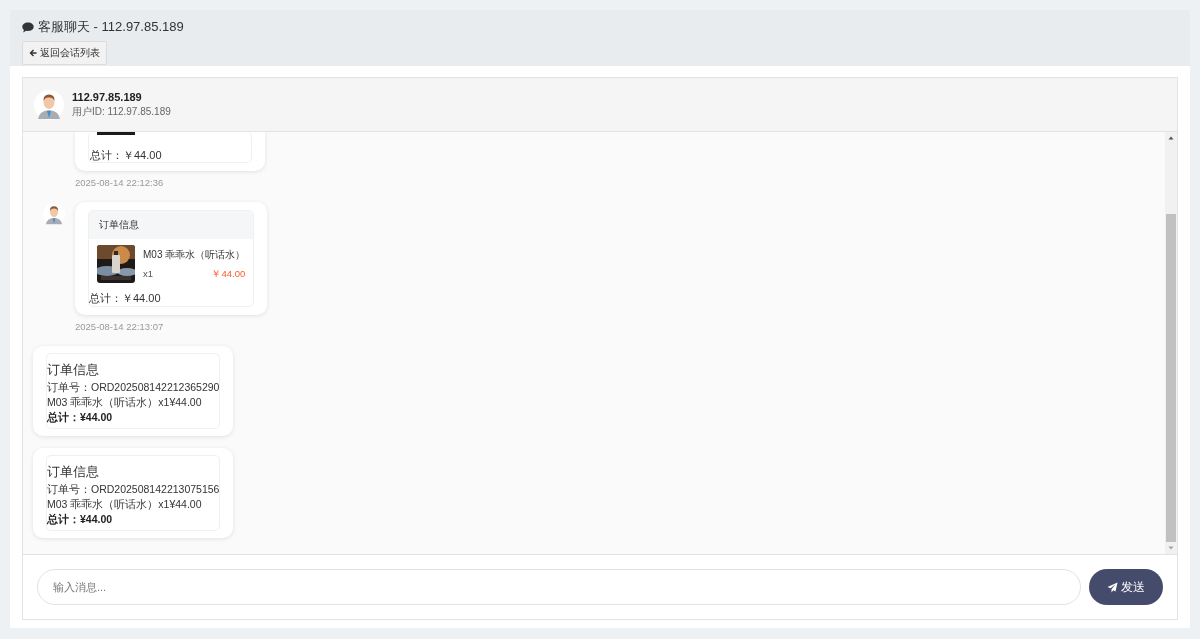 This screenshot has height=639, width=1200. Describe the element at coordinates (1171, 343) in the screenshot. I see `scrollbar` at that location.